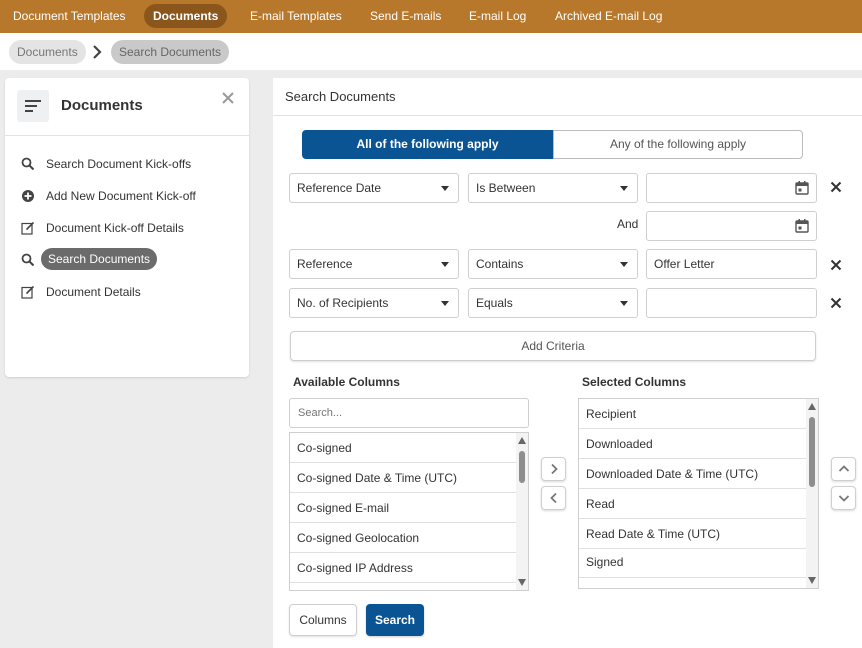 The image size is (862, 648). I want to click on list-item: Co-signed Date & Time (UTC), so click(403, 478).